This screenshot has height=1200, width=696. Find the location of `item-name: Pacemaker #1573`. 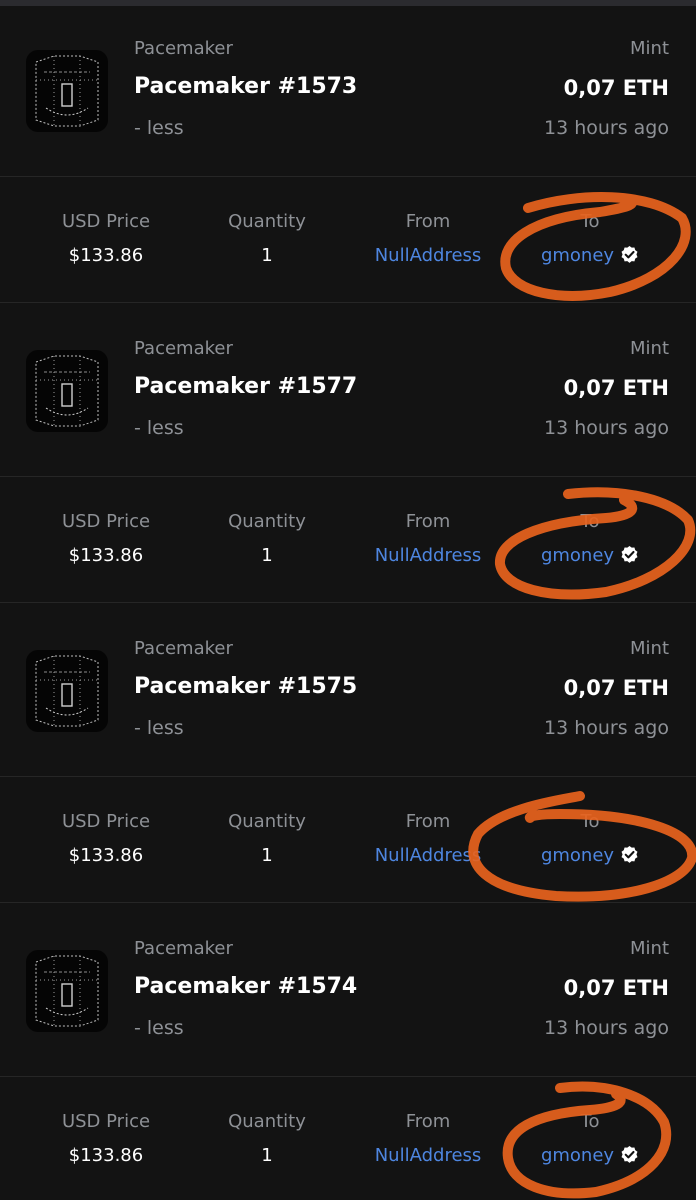

item-name: Pacemaker #1573 is located at coordinates (245, 86).